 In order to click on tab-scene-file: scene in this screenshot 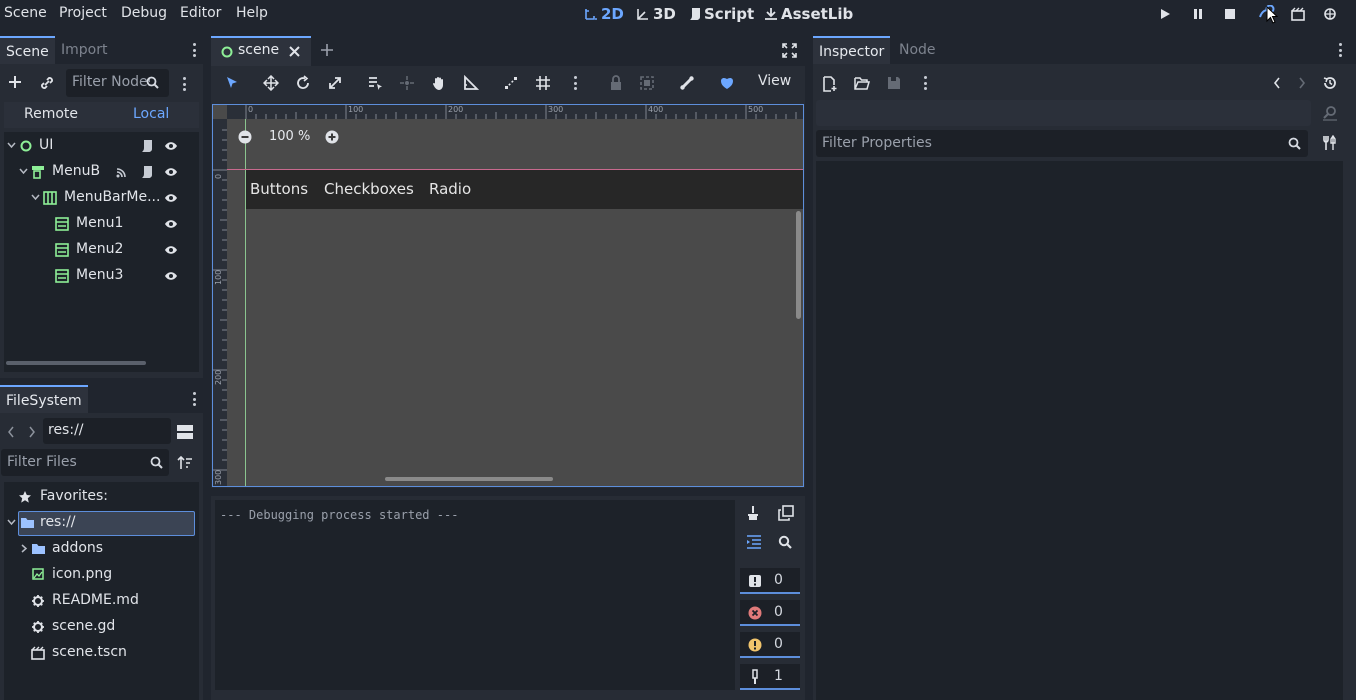, I will do `click(261, 51)`.